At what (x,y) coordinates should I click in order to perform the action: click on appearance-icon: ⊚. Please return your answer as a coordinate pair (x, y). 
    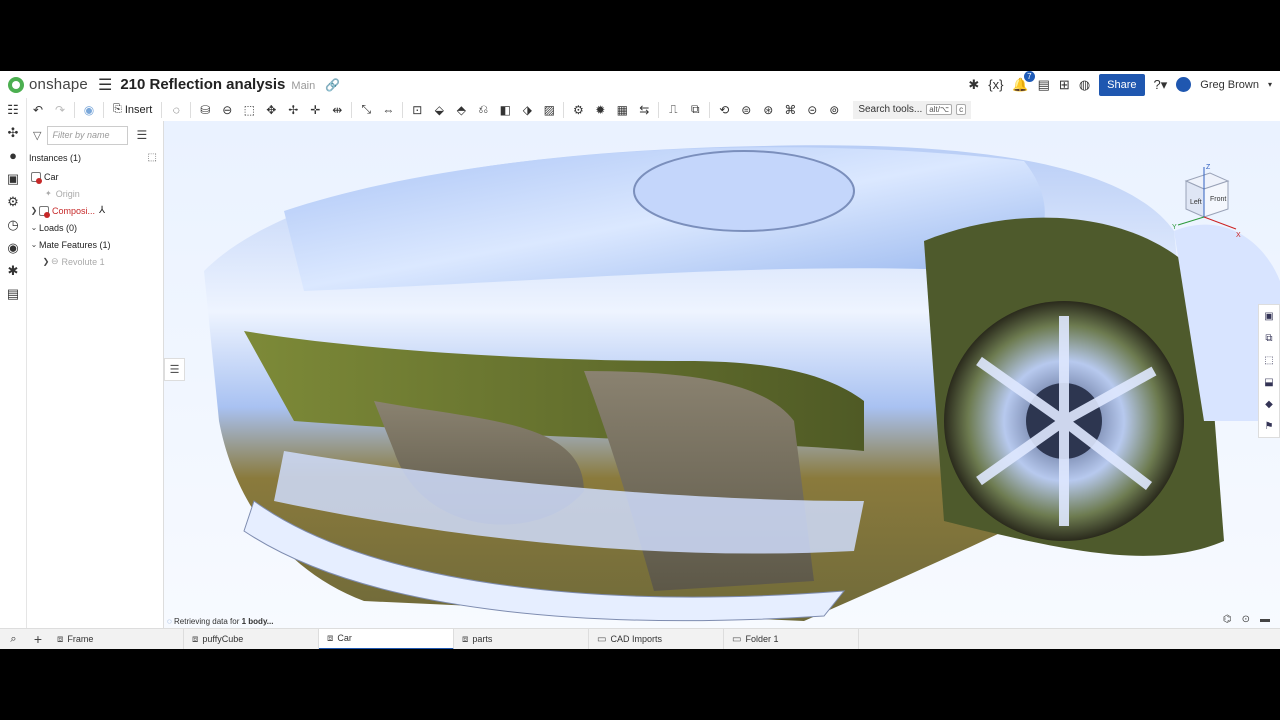
    Looking at the image, I should click on (834, 110).